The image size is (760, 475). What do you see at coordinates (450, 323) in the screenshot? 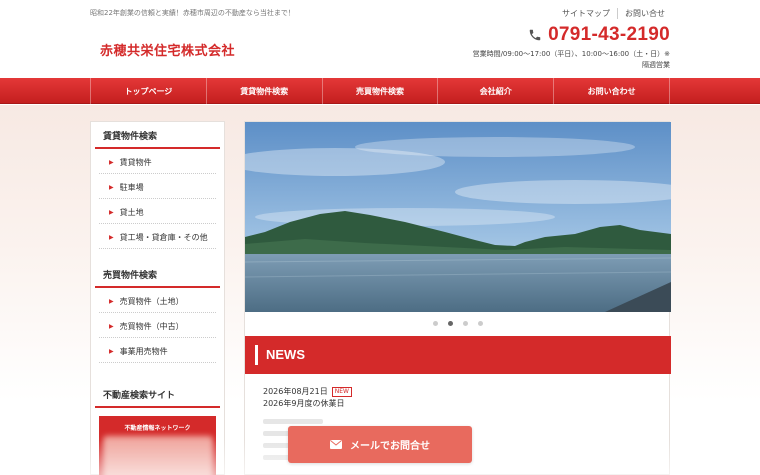
I see `slider-dot-active` at bounding box center [450, 323].